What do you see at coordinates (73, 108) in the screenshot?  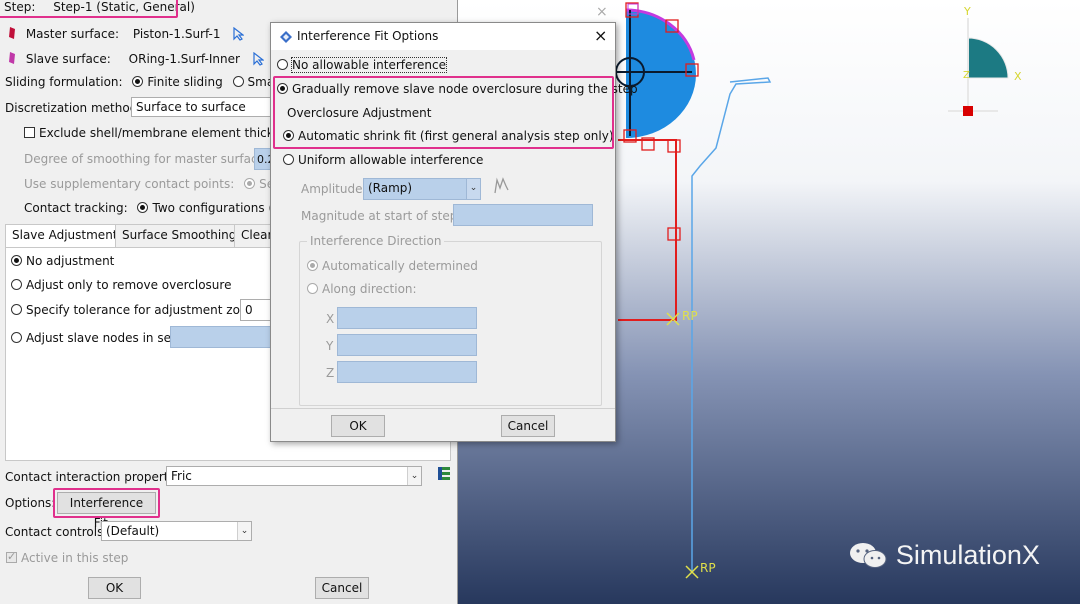 I see `discretization-label: Discretization method:` at bounding box center [73, 108].